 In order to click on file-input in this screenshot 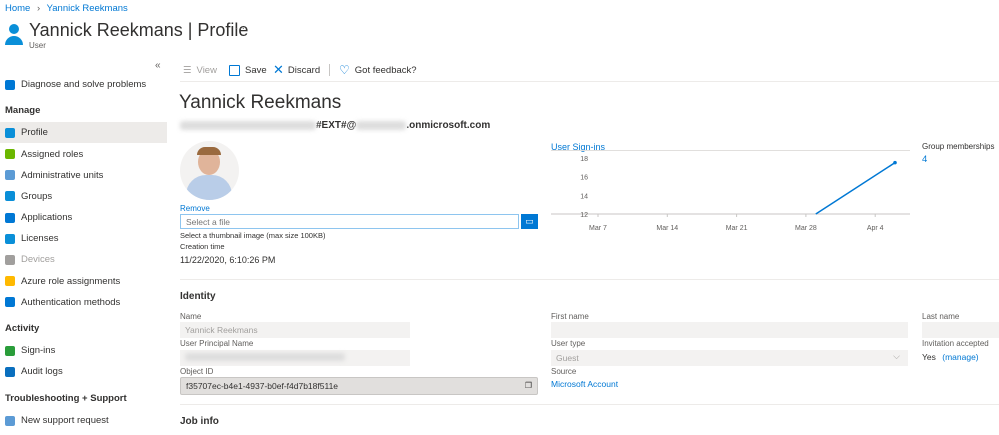, I will do `click(349, 221)`.